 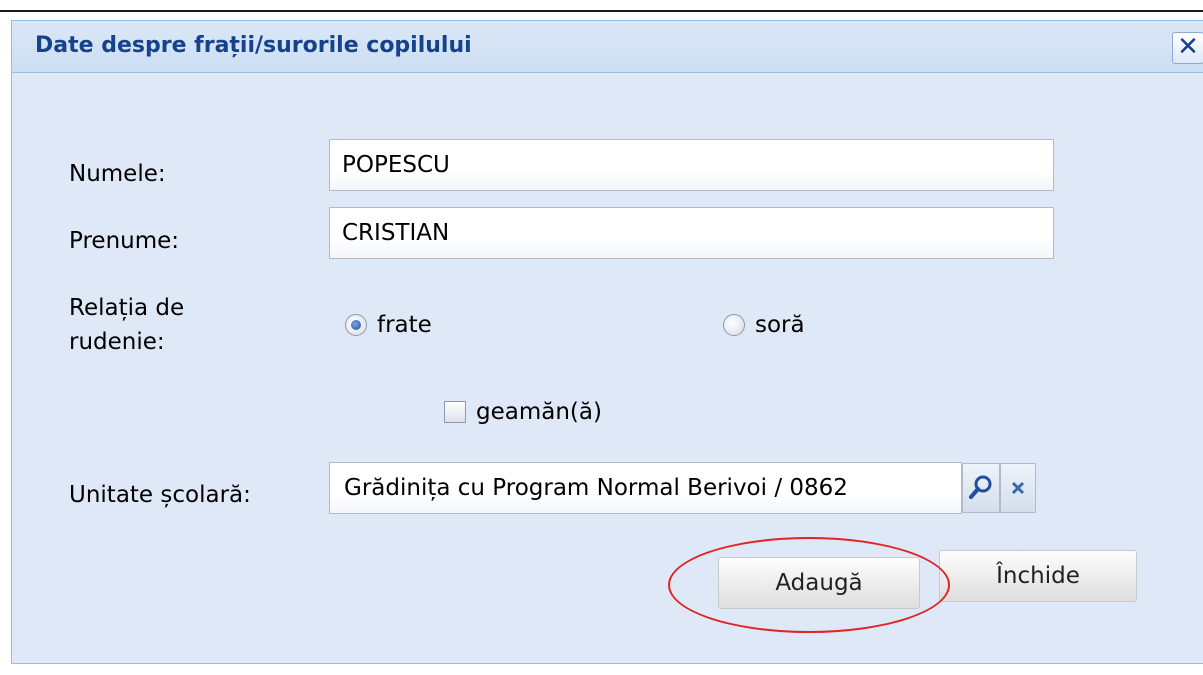 What do you see at coordinates (1038, 576) in the screenshot?
I see `close-button: Închide` at bounding box center [1038, 576].